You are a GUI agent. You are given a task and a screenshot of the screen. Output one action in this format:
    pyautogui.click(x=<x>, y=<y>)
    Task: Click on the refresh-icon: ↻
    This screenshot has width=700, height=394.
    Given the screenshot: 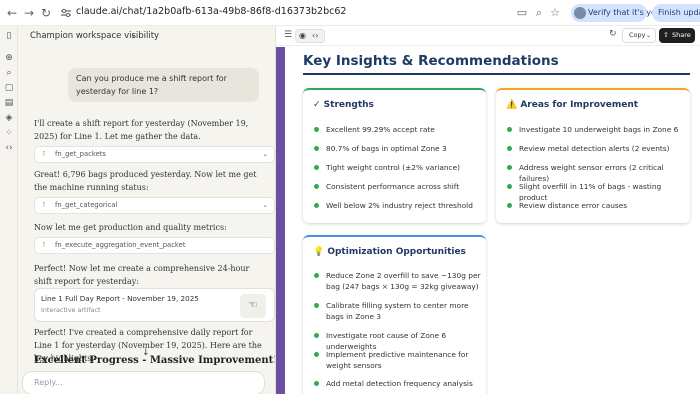 What is the action you would take?
    pyautogui.click(x=613, y=34)
    